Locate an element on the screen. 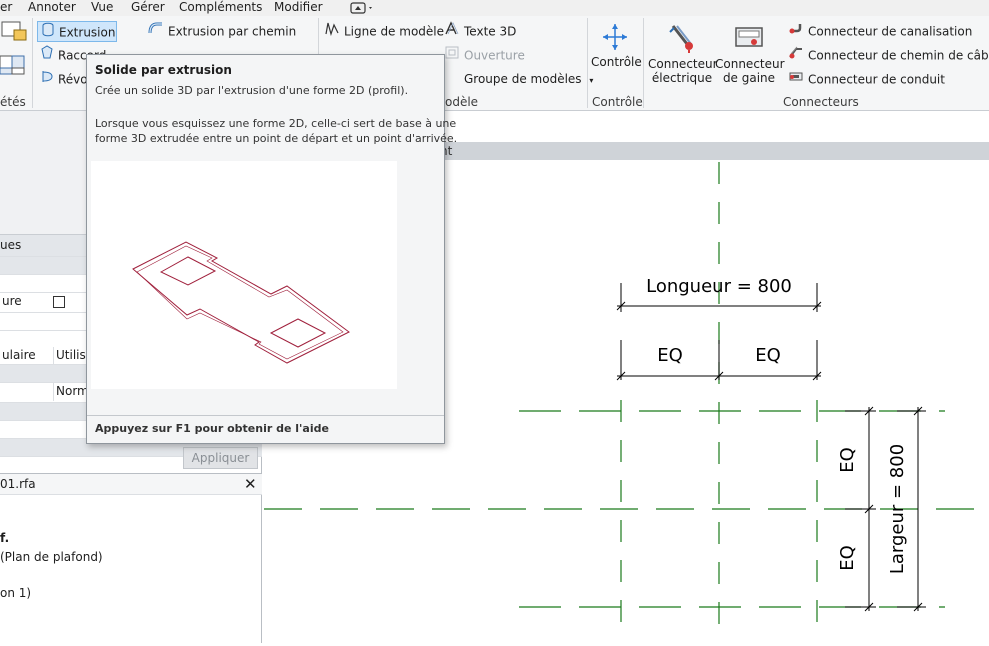 The width and height of the screenshot is (989, 646). cable-tray-connector-button: Connecteur de chemin de câbles is located at coordinates (888, 55).